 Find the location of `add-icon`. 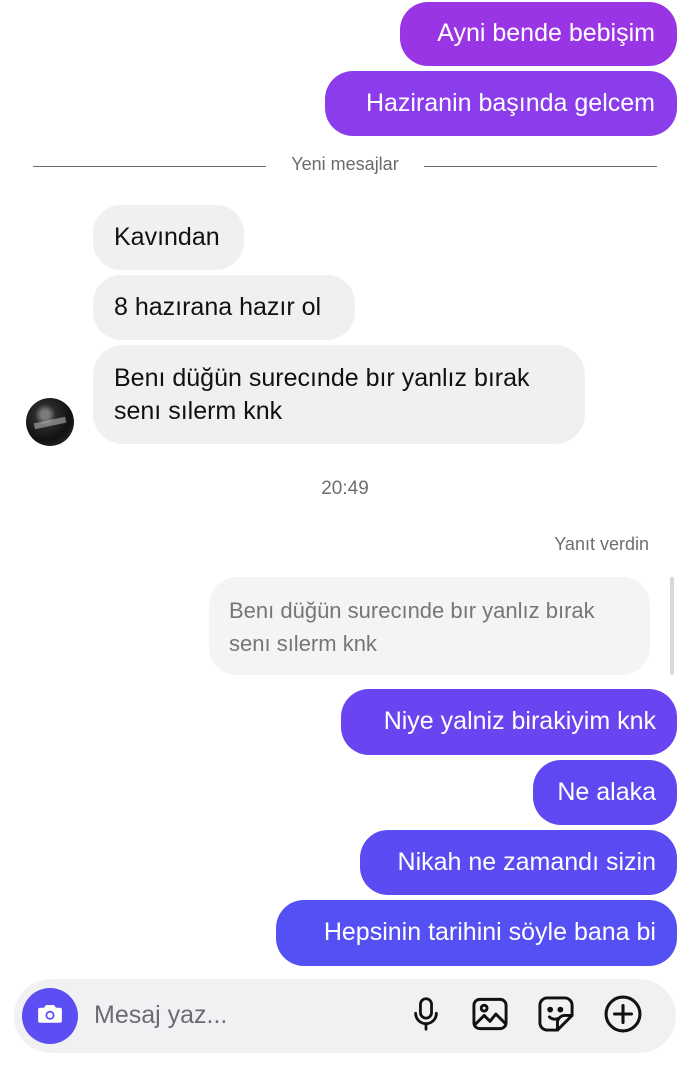

add-icon is located at coordinates (623, 1016).